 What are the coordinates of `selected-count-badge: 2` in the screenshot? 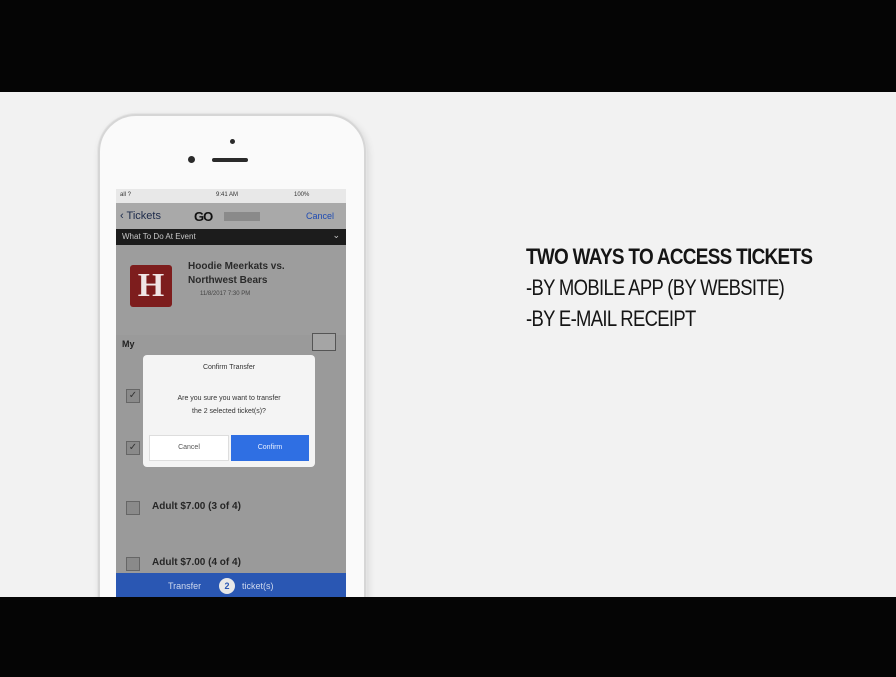 It's located at (227, 586).